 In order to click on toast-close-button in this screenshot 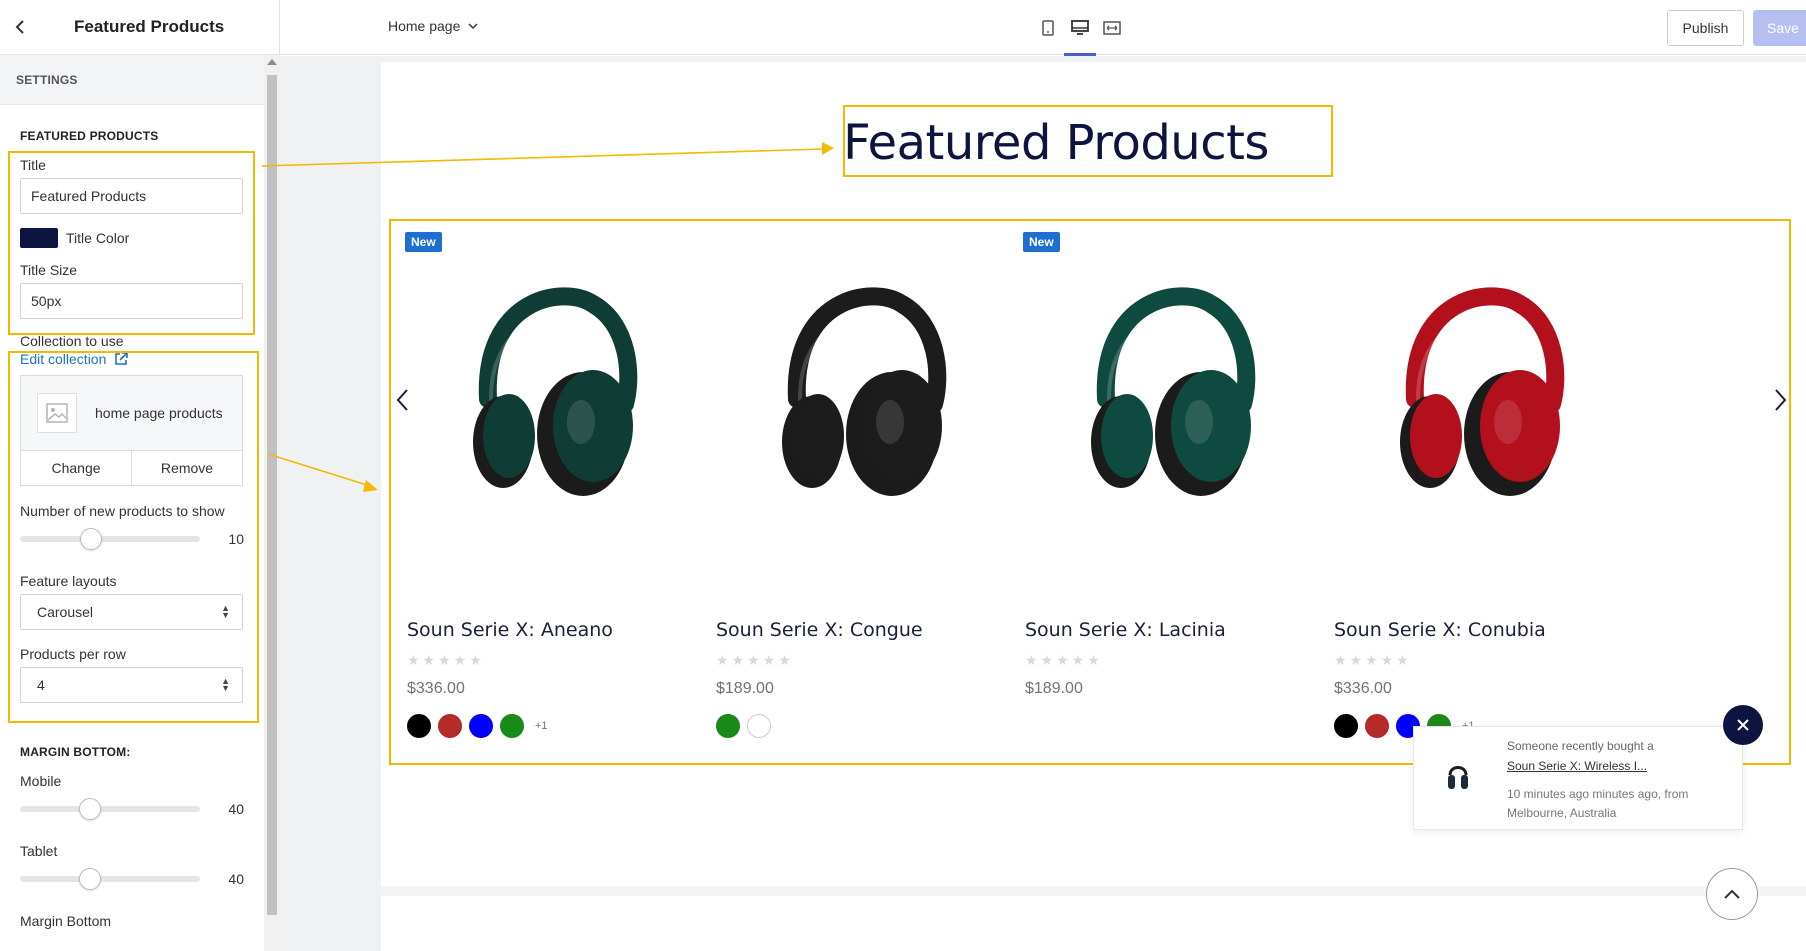, I will do `click(1743, 725)`.